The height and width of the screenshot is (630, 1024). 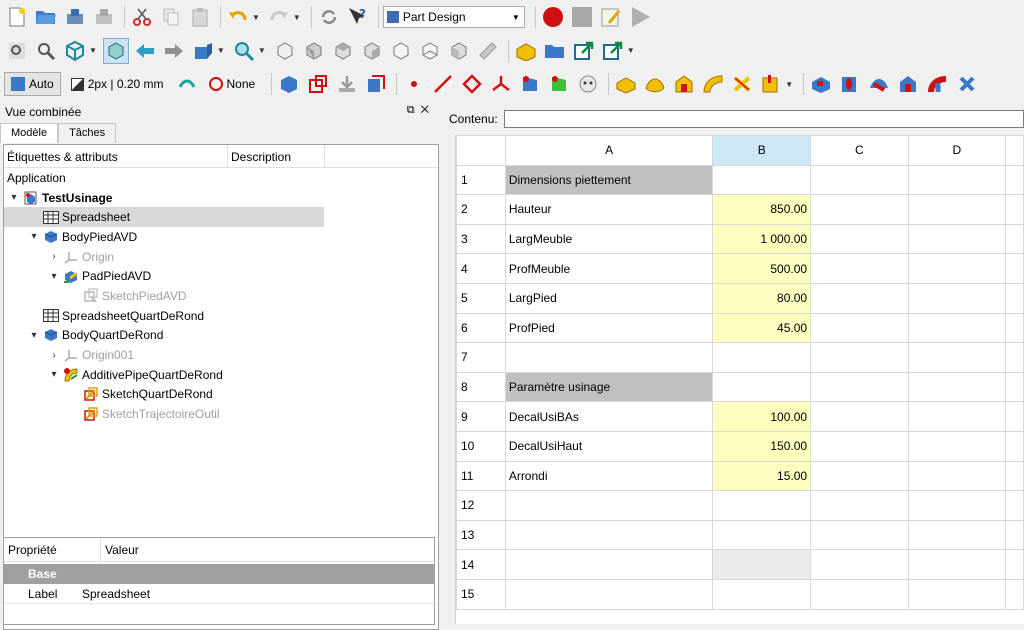 I want to click on open-folder-icon, so click(x=46, y=17).